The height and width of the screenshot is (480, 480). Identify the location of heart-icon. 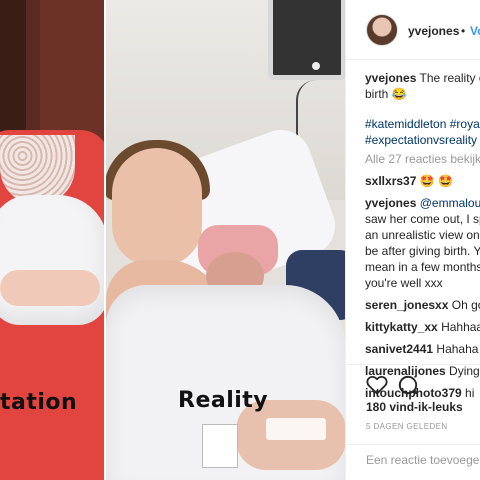
(377, 385).